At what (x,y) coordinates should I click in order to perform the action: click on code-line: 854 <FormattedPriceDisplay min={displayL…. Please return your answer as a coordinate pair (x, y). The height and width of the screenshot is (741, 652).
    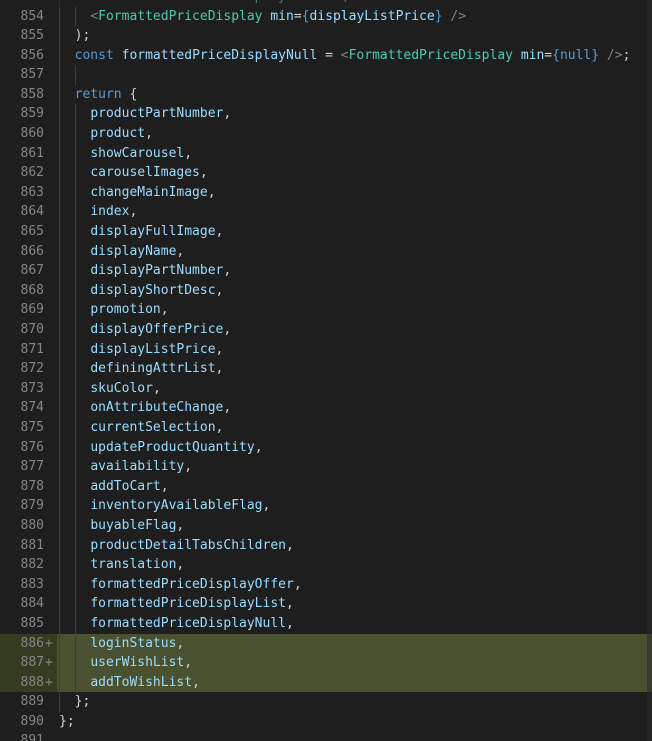
    Looking at the image, I should click on (326, 16).